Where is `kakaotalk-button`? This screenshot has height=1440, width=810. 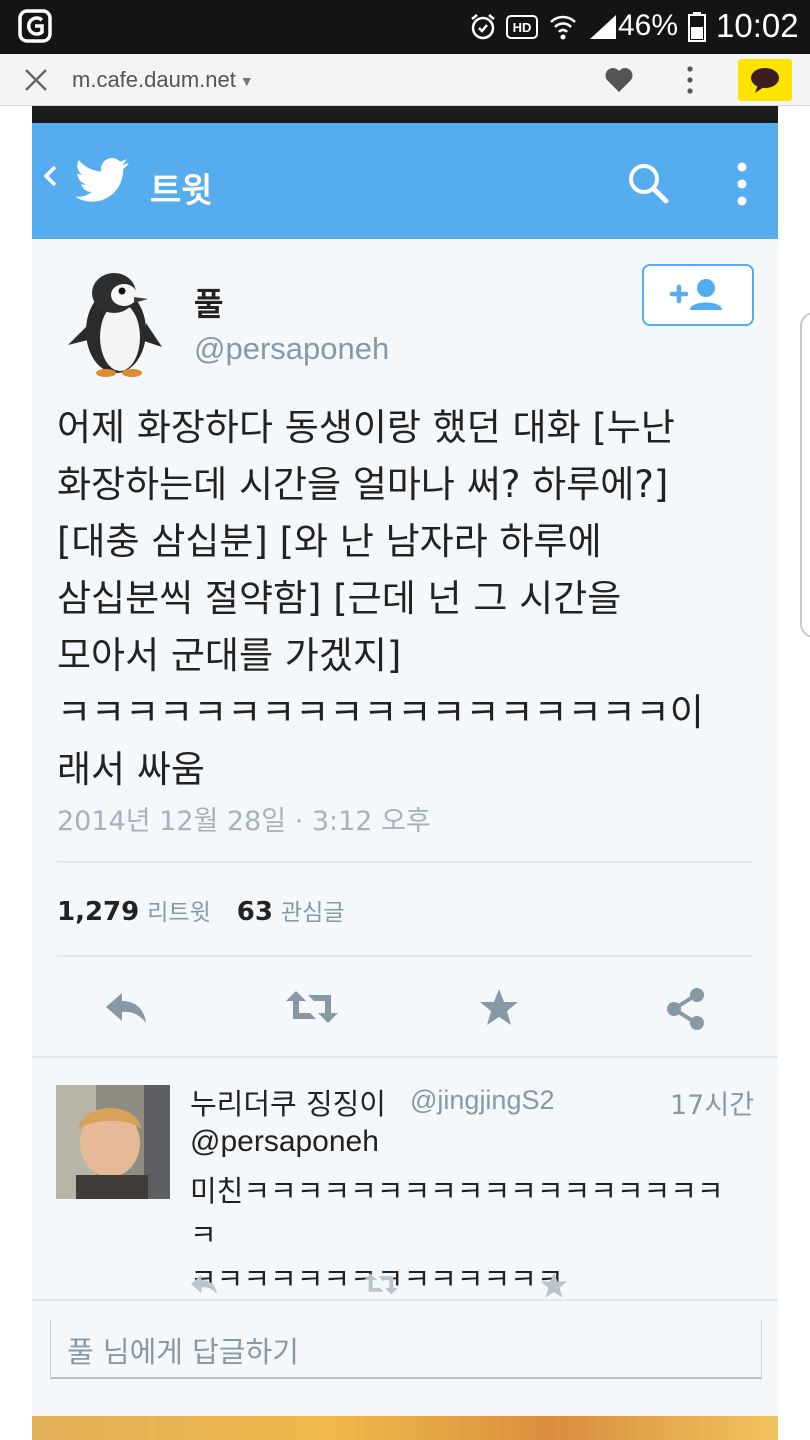
kakaotalk-button is located at coordinates (765, 80).